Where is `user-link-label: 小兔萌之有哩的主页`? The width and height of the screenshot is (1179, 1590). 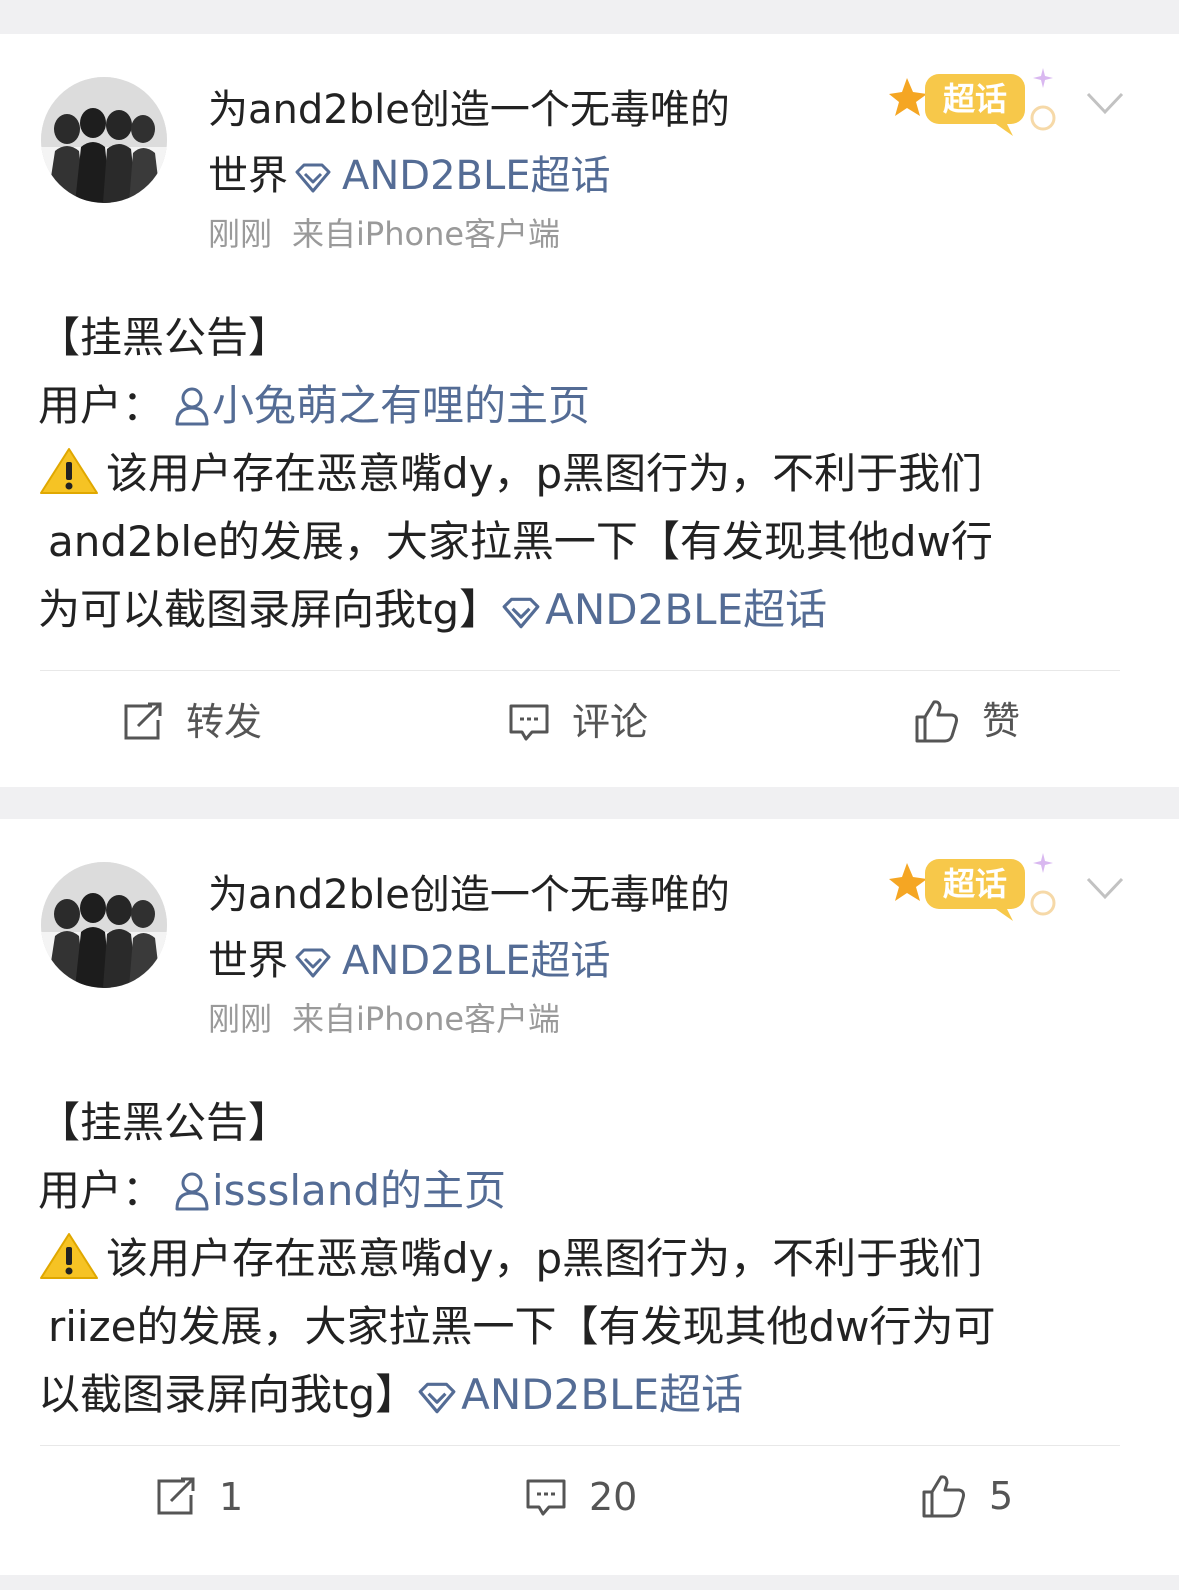 user-link-label: 小兔萌之有哩的主页 is located at coordinates (401, 405).